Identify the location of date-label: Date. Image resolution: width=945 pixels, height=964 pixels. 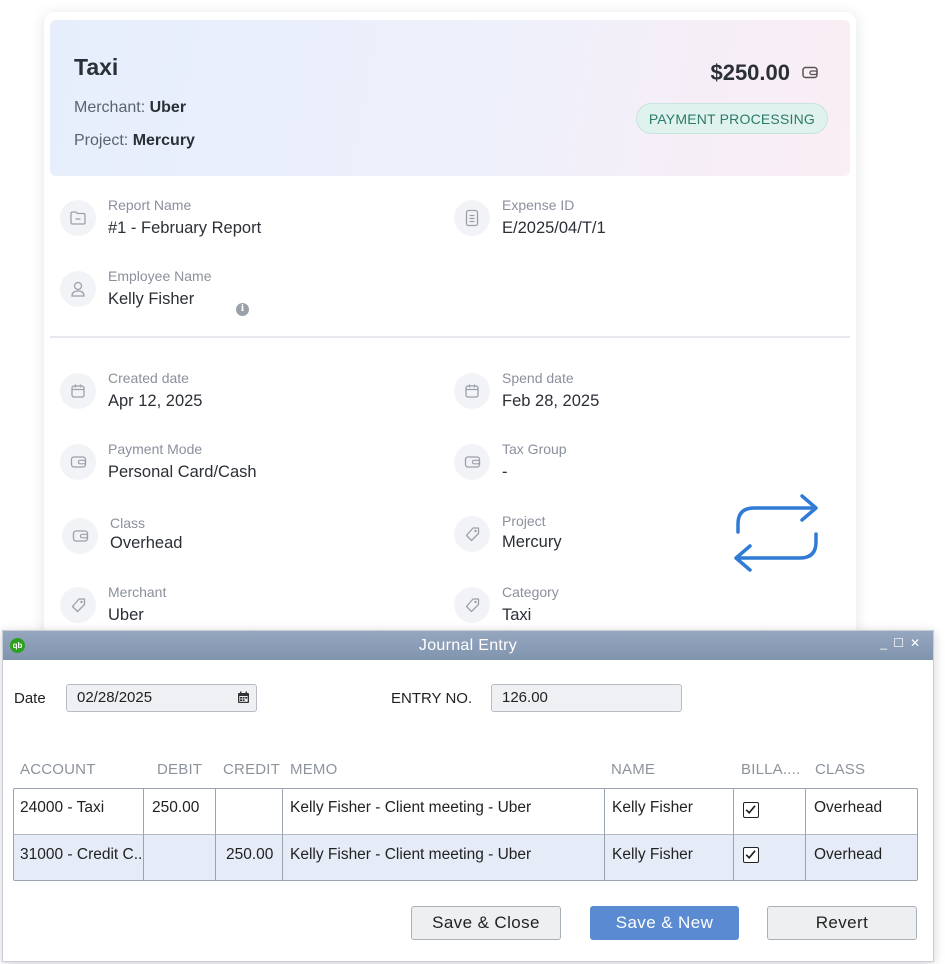
(30, 698).